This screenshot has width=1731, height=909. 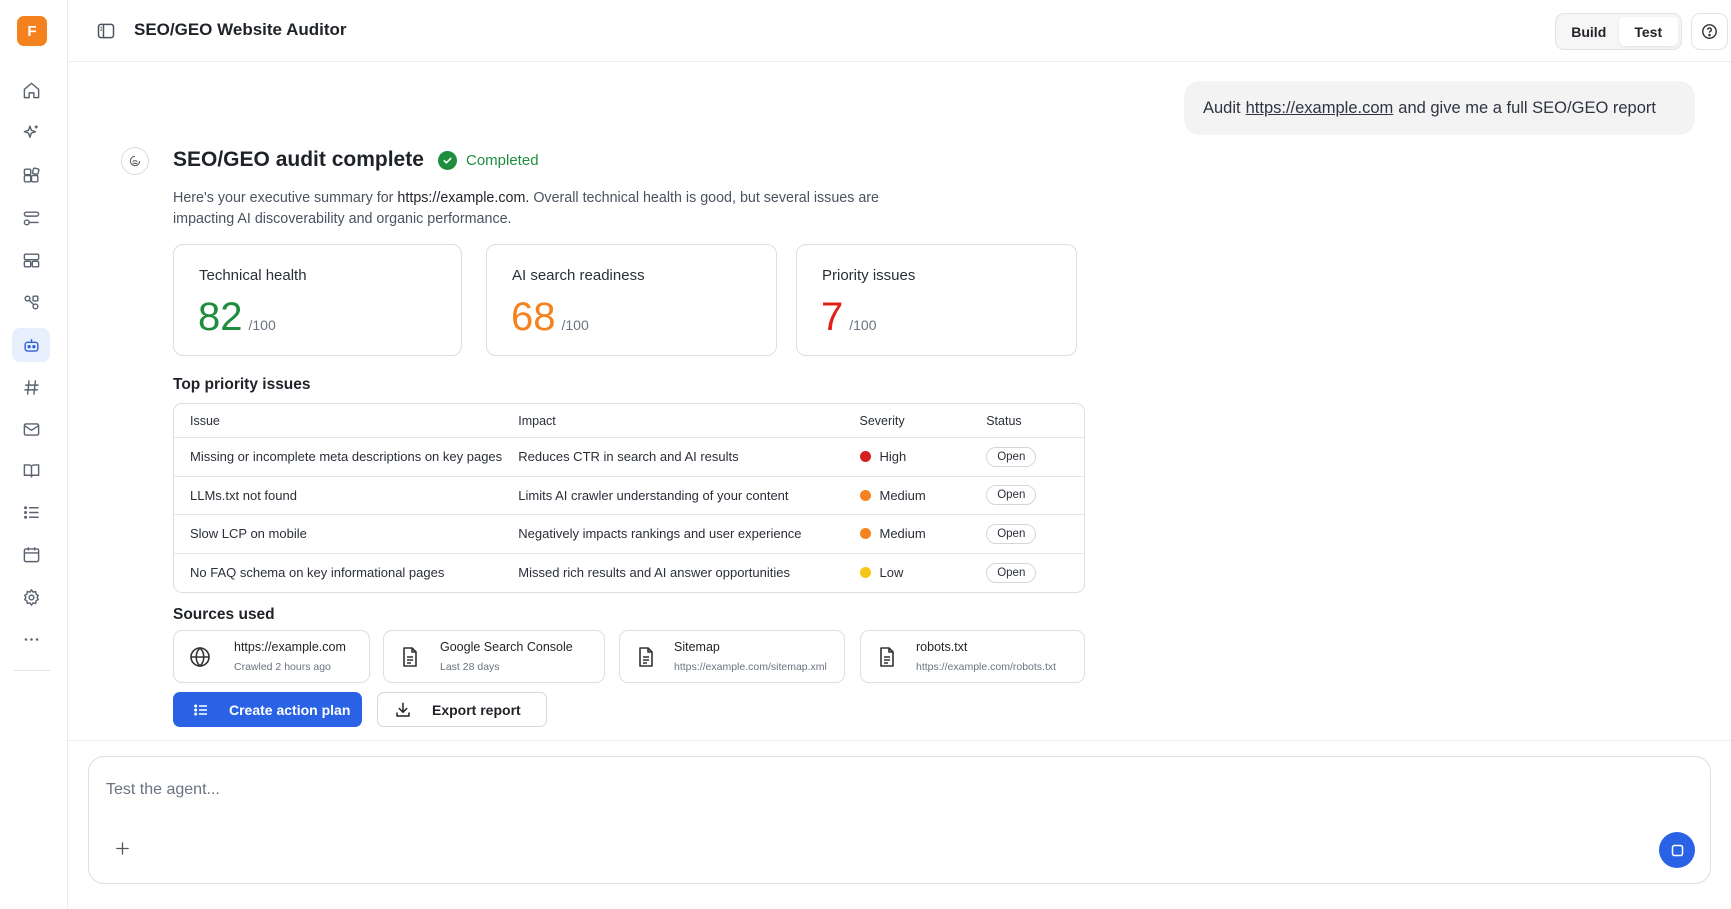 What do you see at coordinates (31, 260) in the screenshot?
I see `layout-icon` at bounding box center [31, 260].